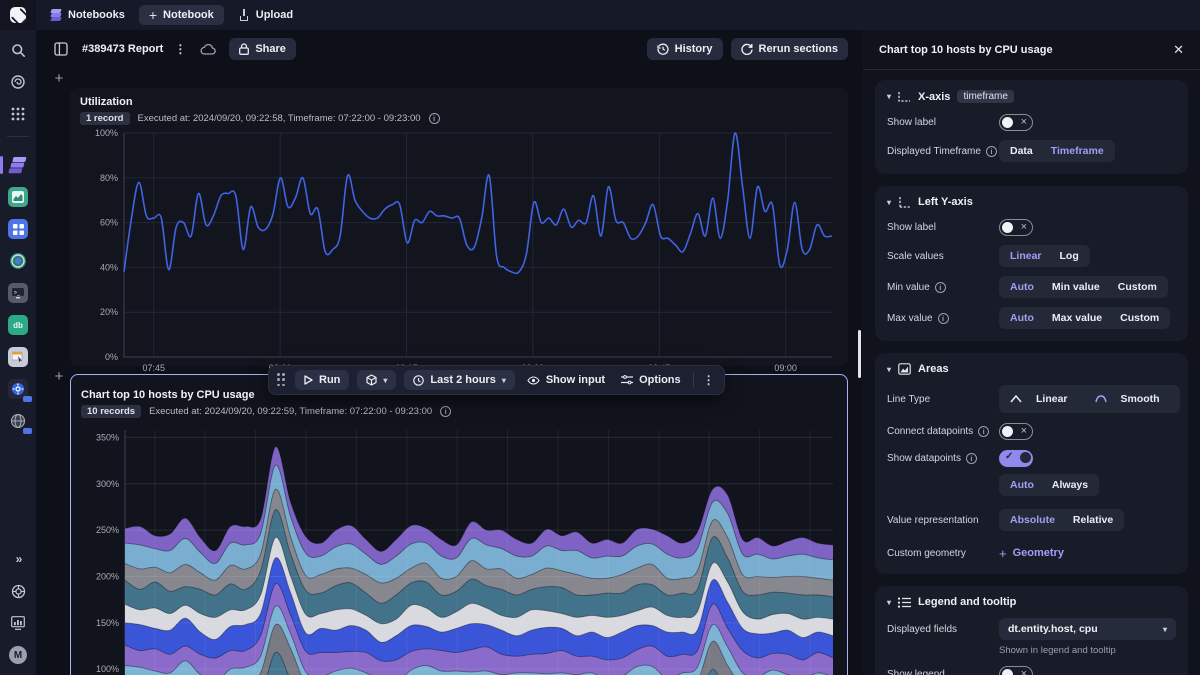  I want to click on rerun-sections-button: Rerun sections, so click(789, 49).